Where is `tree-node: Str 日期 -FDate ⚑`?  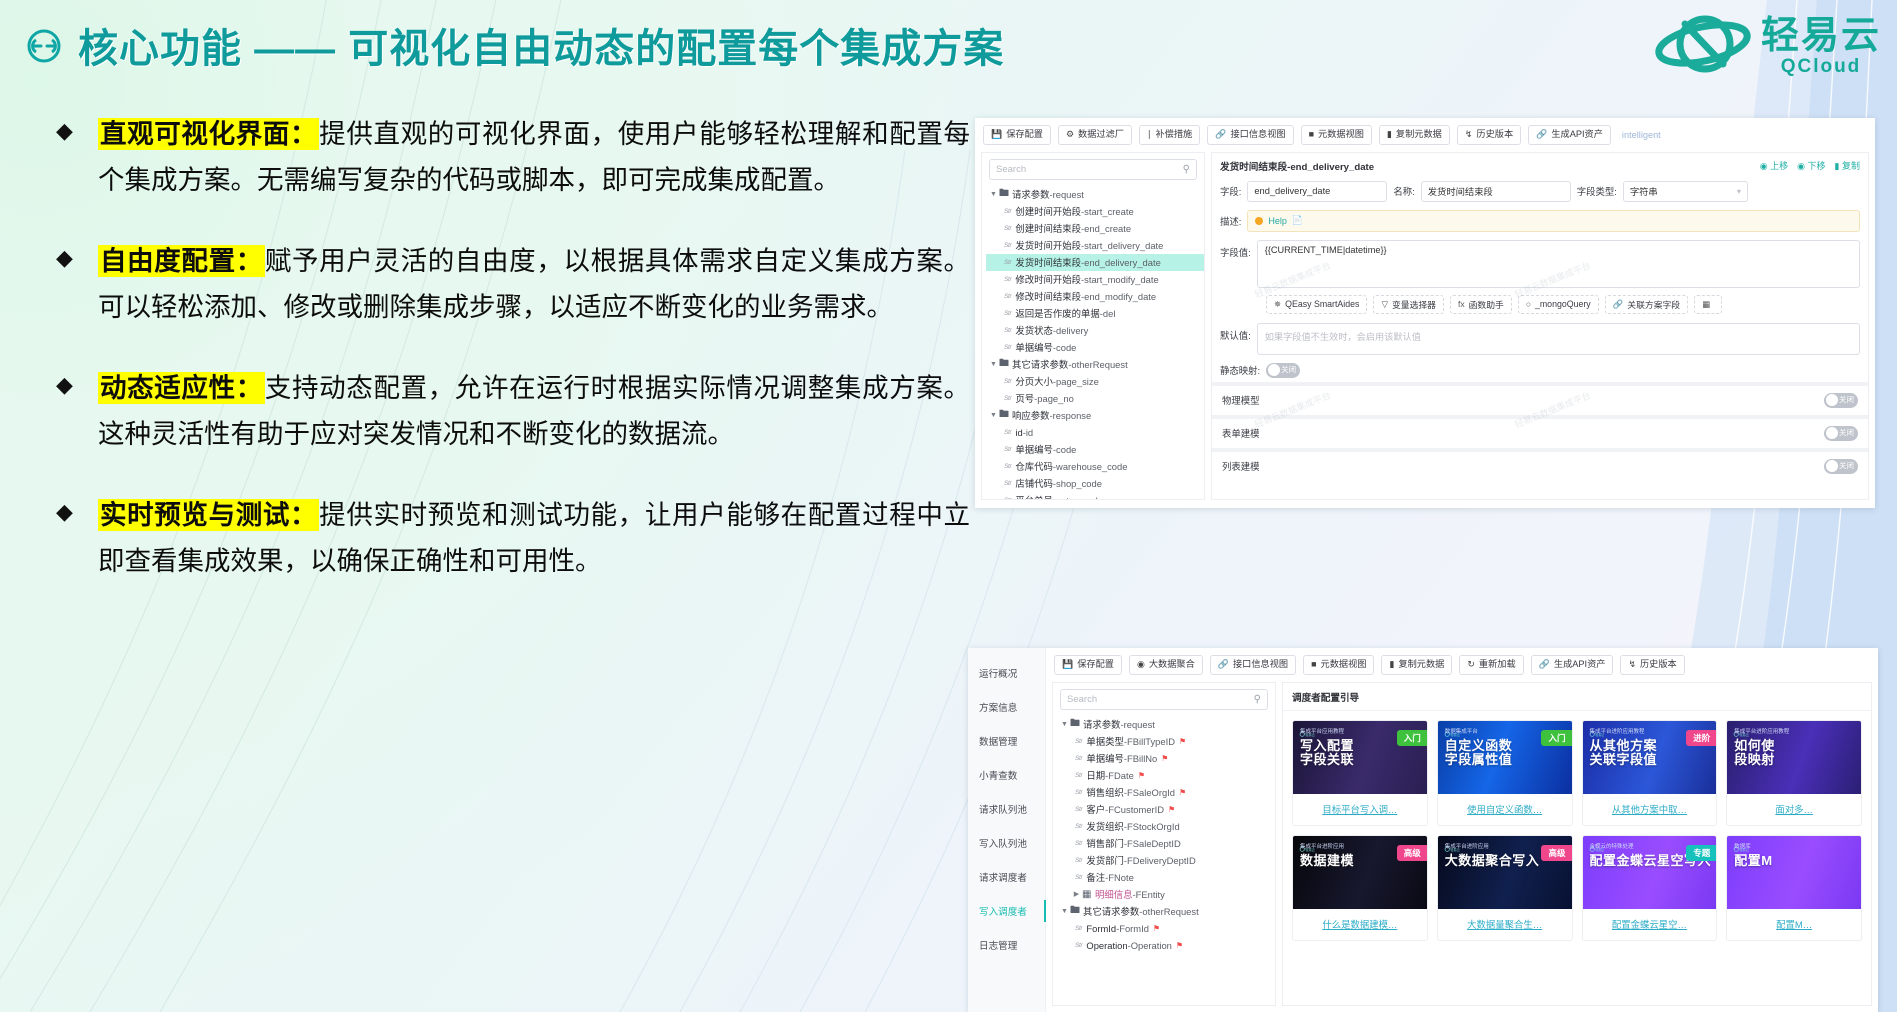
tree-node: Str 日期 -FDate ⚑ is located at coordinates (1166, 775).